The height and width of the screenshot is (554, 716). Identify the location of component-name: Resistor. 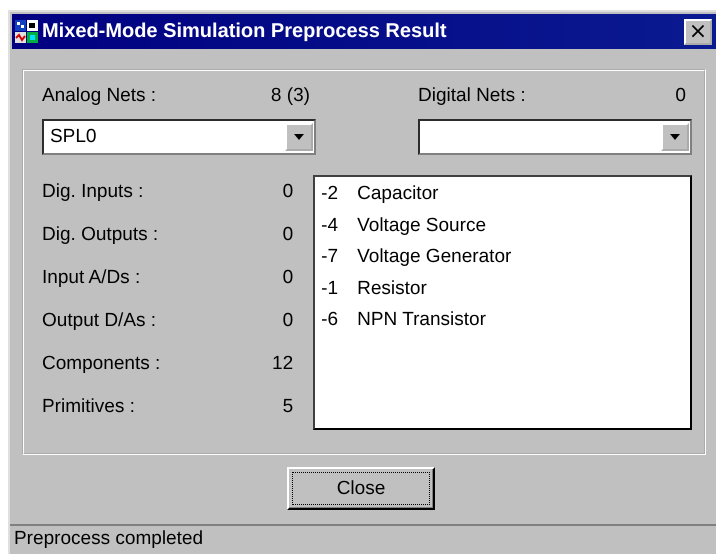
(392, 289).